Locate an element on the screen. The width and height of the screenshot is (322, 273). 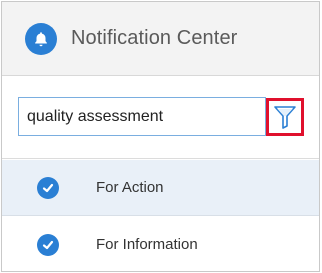
bell-icon is located at coordinates (41, 39).